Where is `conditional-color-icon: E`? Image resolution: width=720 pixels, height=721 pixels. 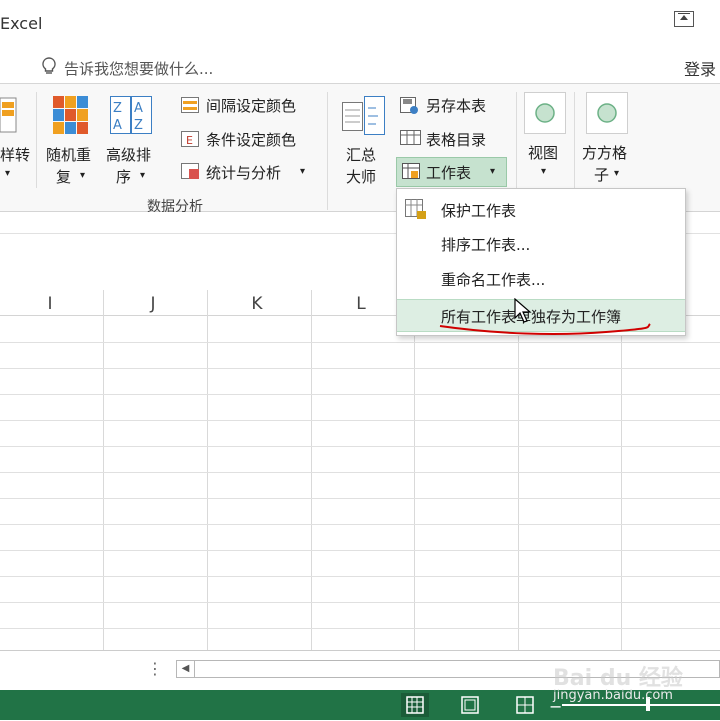
conditional-color-icon: E is located at coordinates (190, 141).